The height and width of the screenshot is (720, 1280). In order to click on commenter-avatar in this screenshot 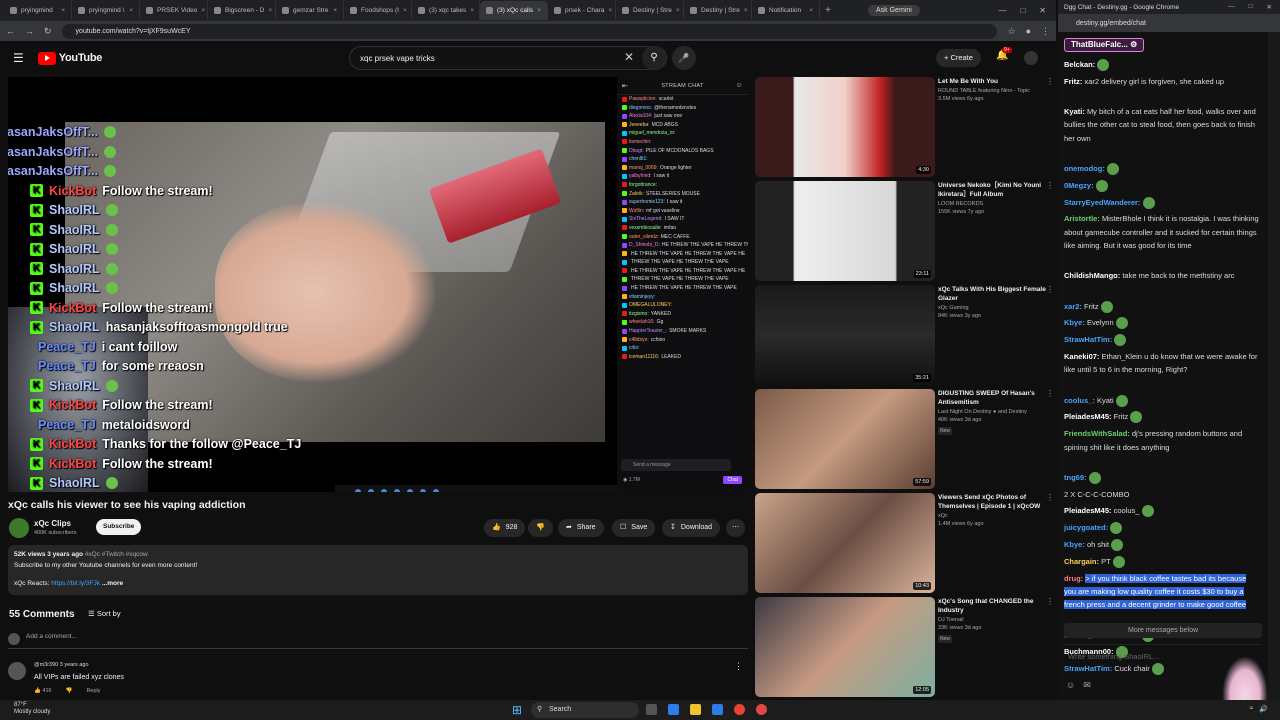, I will do `click(17, 671)`.